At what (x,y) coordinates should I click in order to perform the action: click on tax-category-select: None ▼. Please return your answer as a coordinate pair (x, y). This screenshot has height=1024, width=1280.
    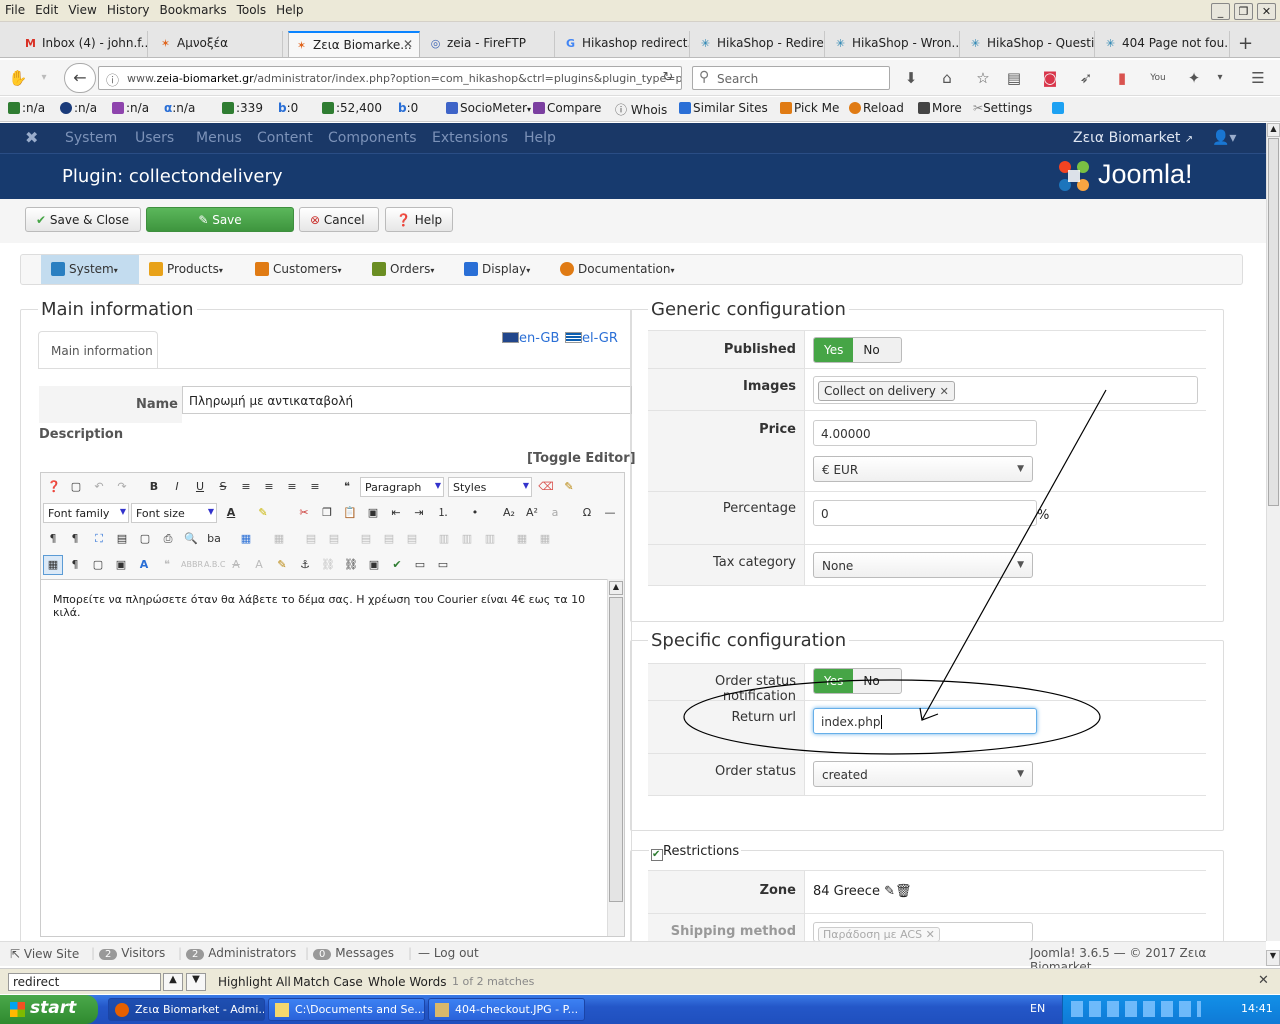
    Looking at the image, I should click on (923, 565).